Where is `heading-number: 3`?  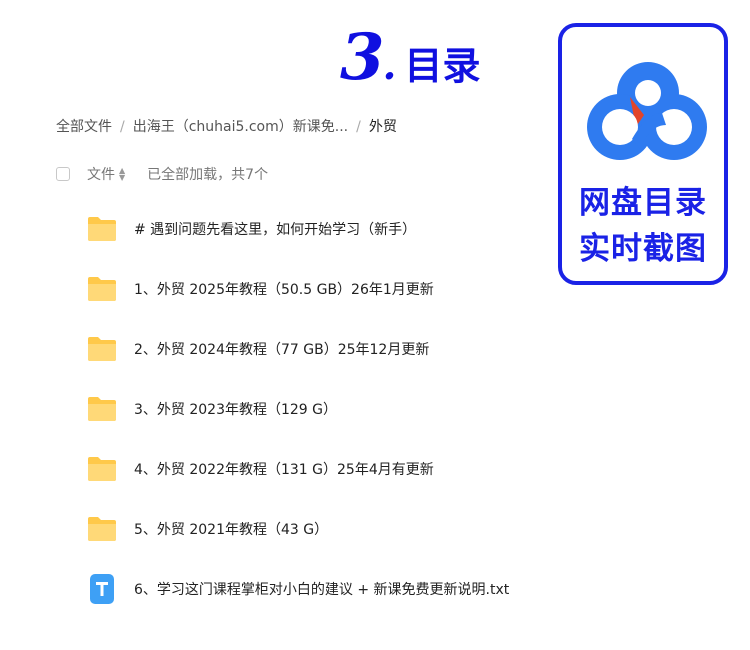 heading-number: 3 is located at coordinates (362, 57).